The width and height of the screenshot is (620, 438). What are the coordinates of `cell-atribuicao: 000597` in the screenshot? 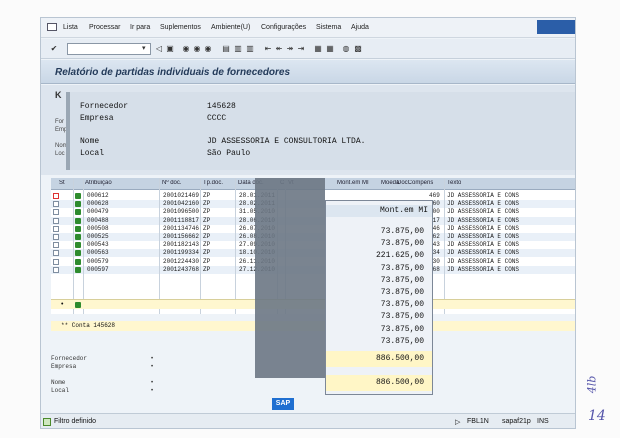 It's located at (98, 269).